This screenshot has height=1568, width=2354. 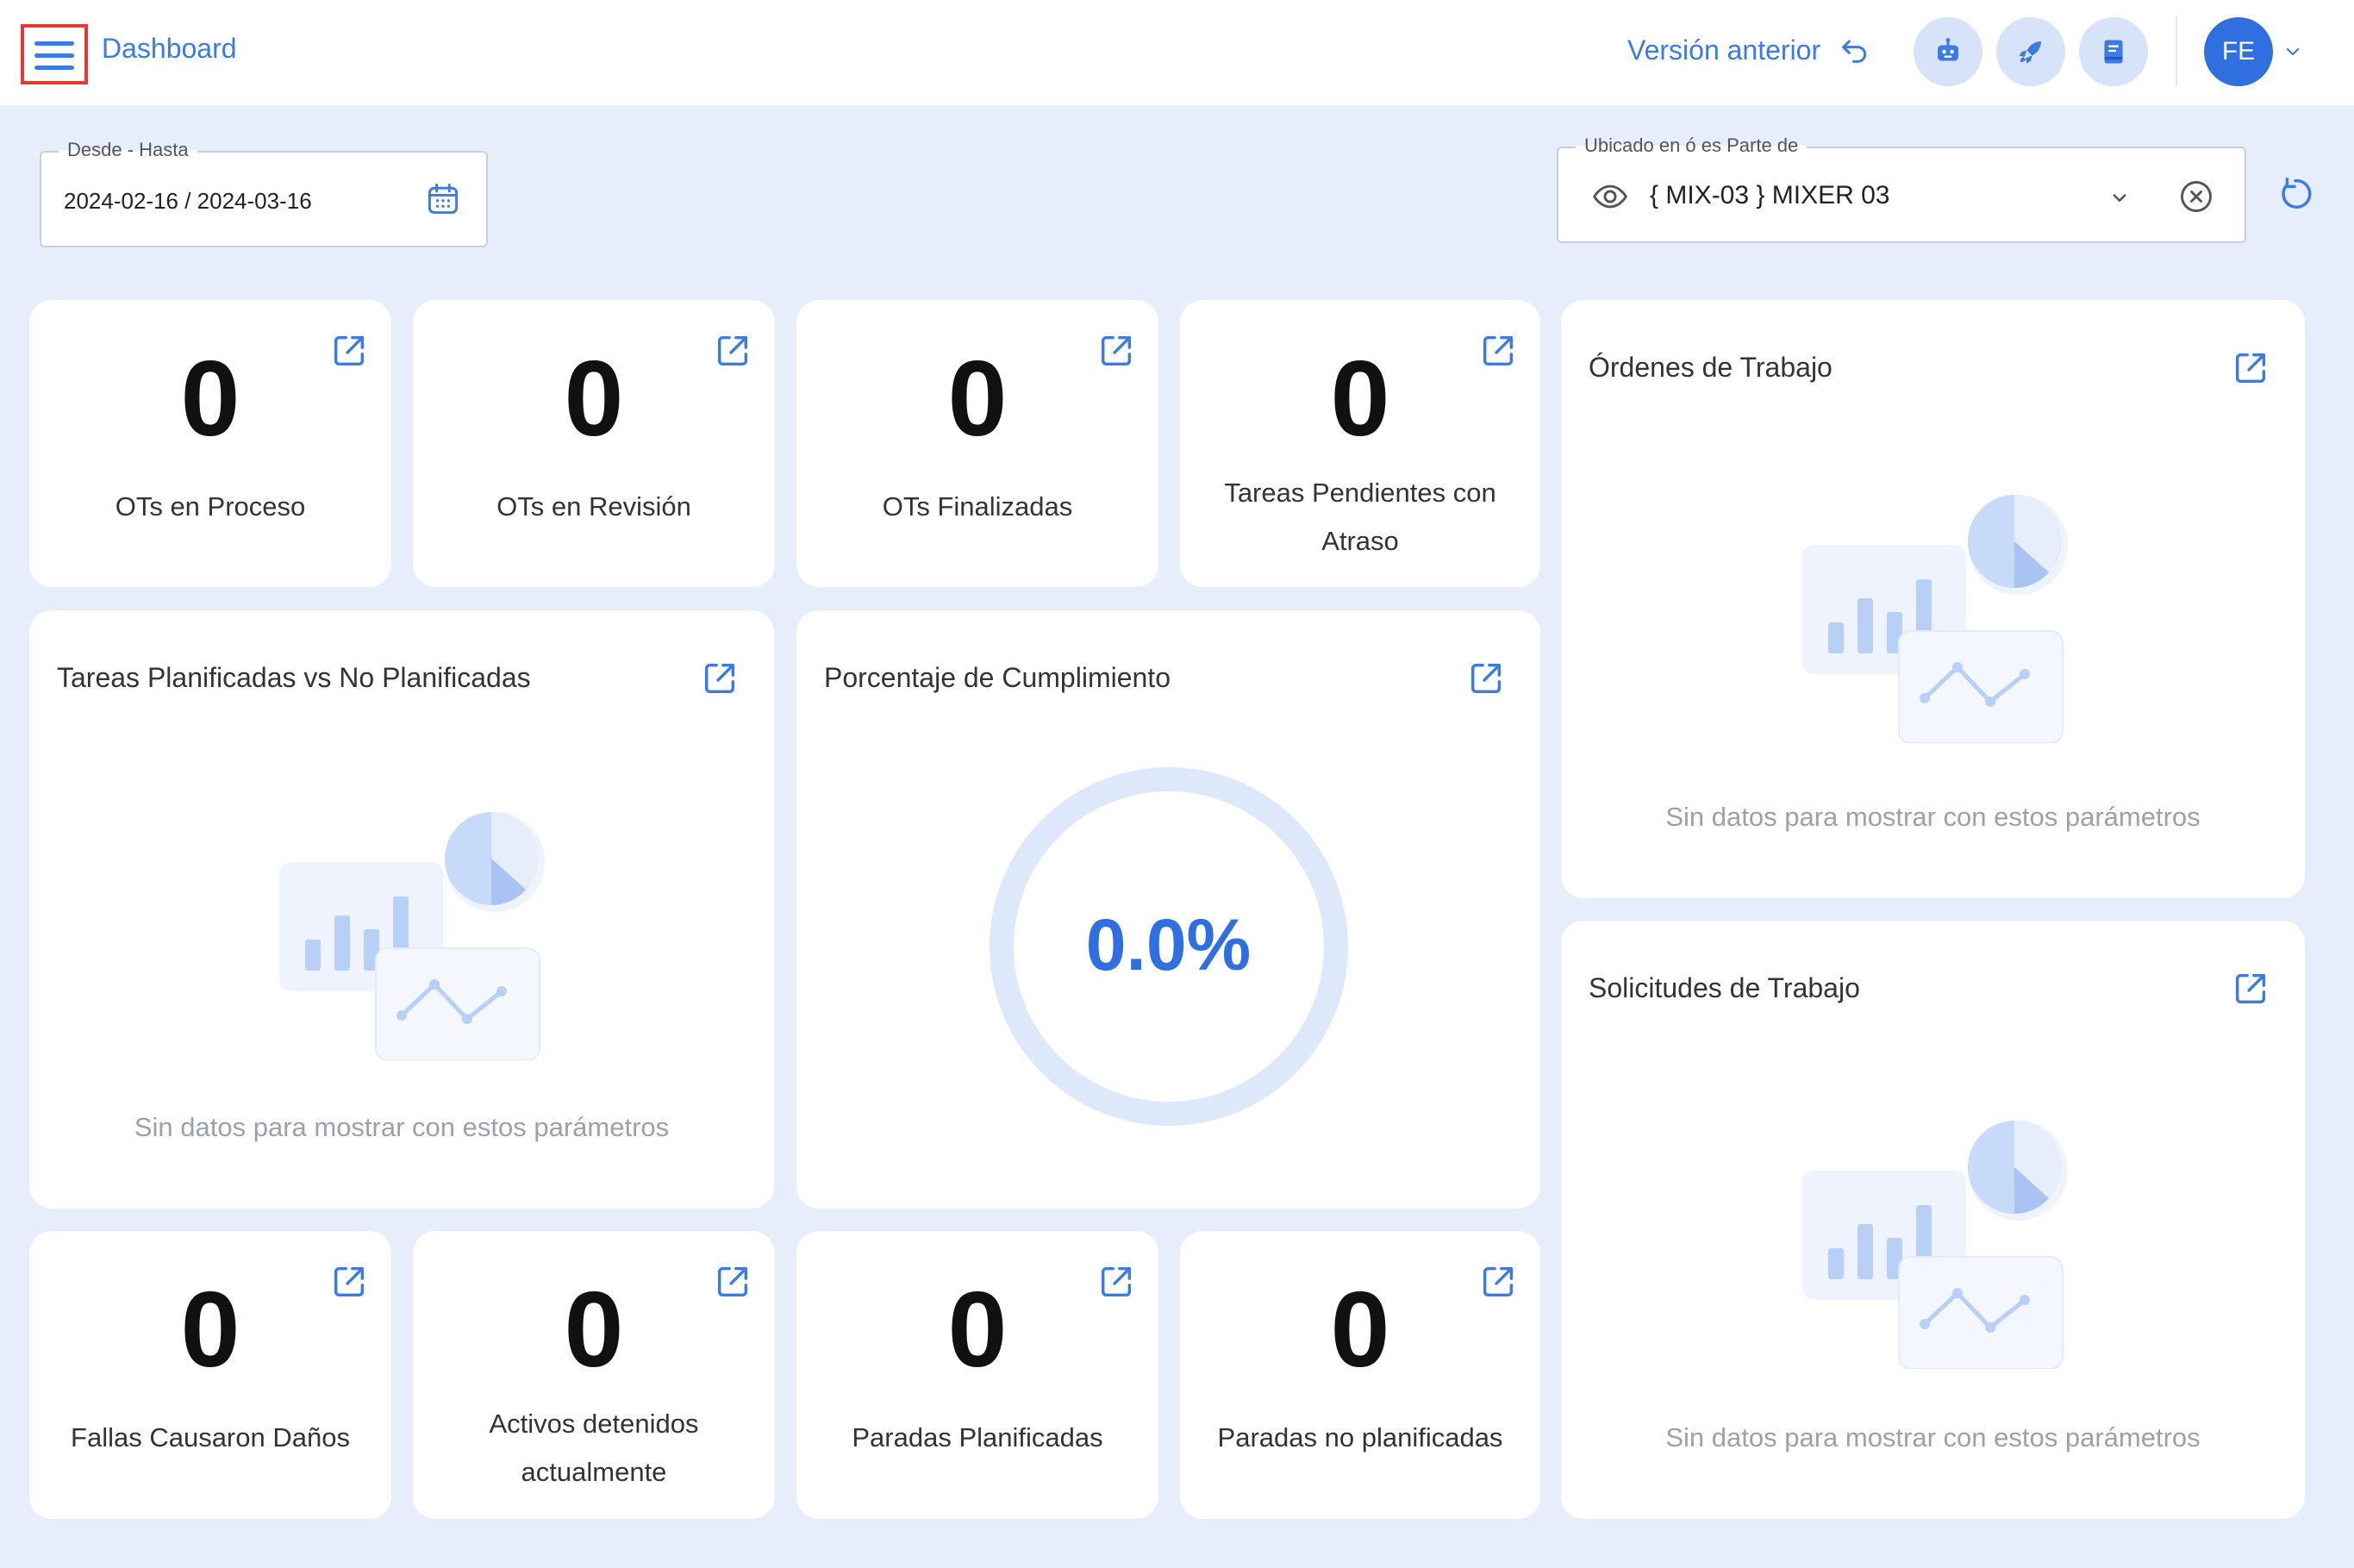 I want to click on robot-icon, so click(x=1948, y=49).